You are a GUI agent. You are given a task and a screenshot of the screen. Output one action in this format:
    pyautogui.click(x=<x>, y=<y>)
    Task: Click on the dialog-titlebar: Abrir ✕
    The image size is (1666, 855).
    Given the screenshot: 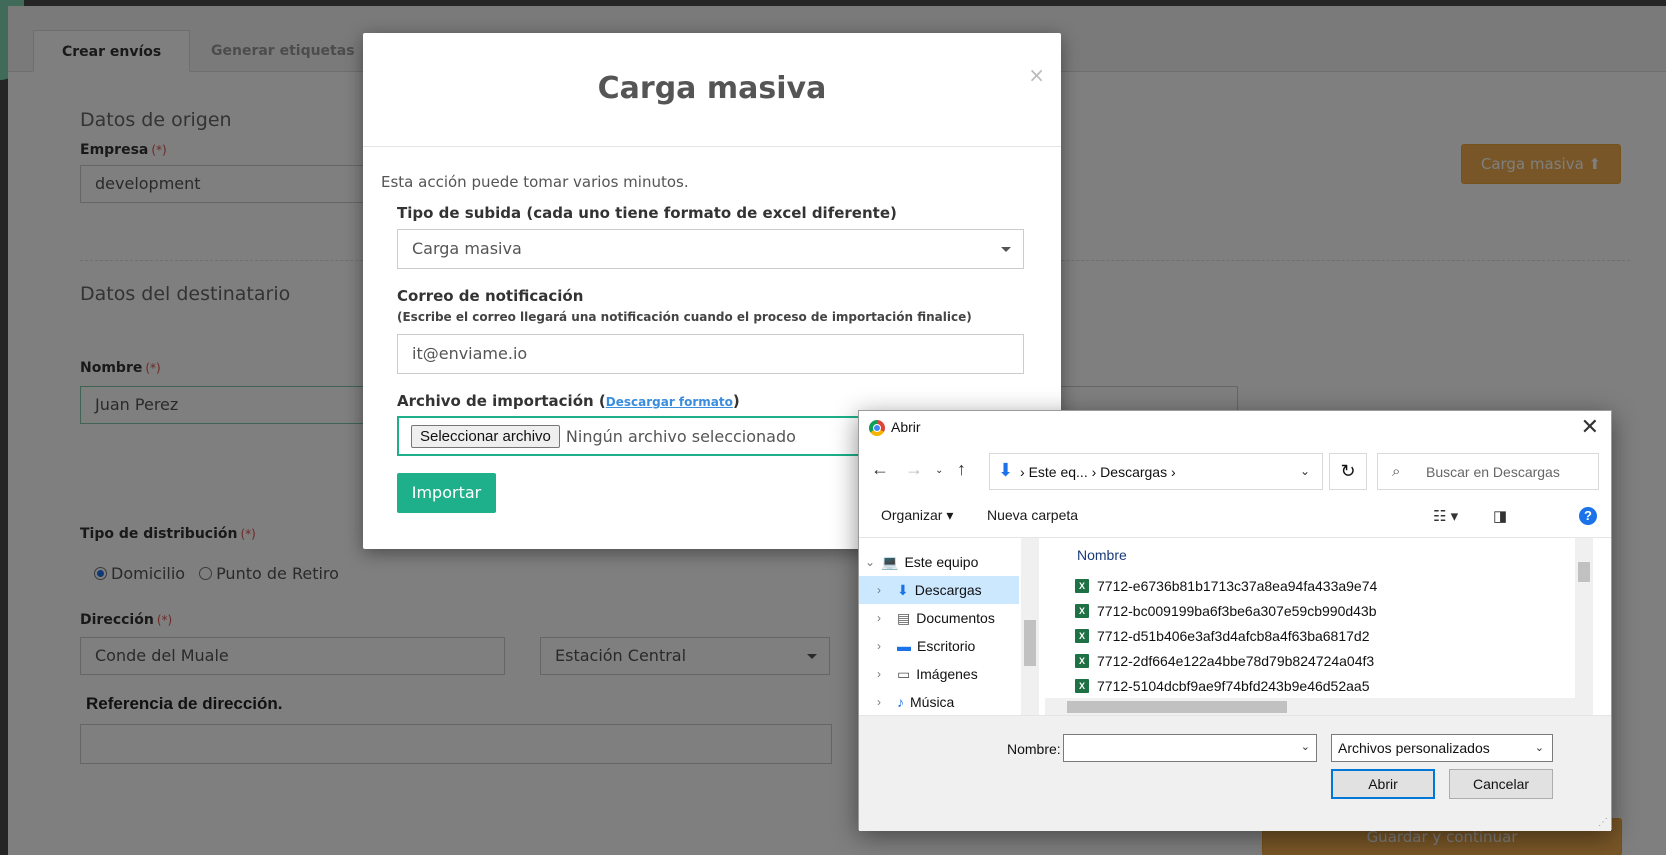 What is the action you would take?
    pyautogui.click(x=1235, y=427)
    